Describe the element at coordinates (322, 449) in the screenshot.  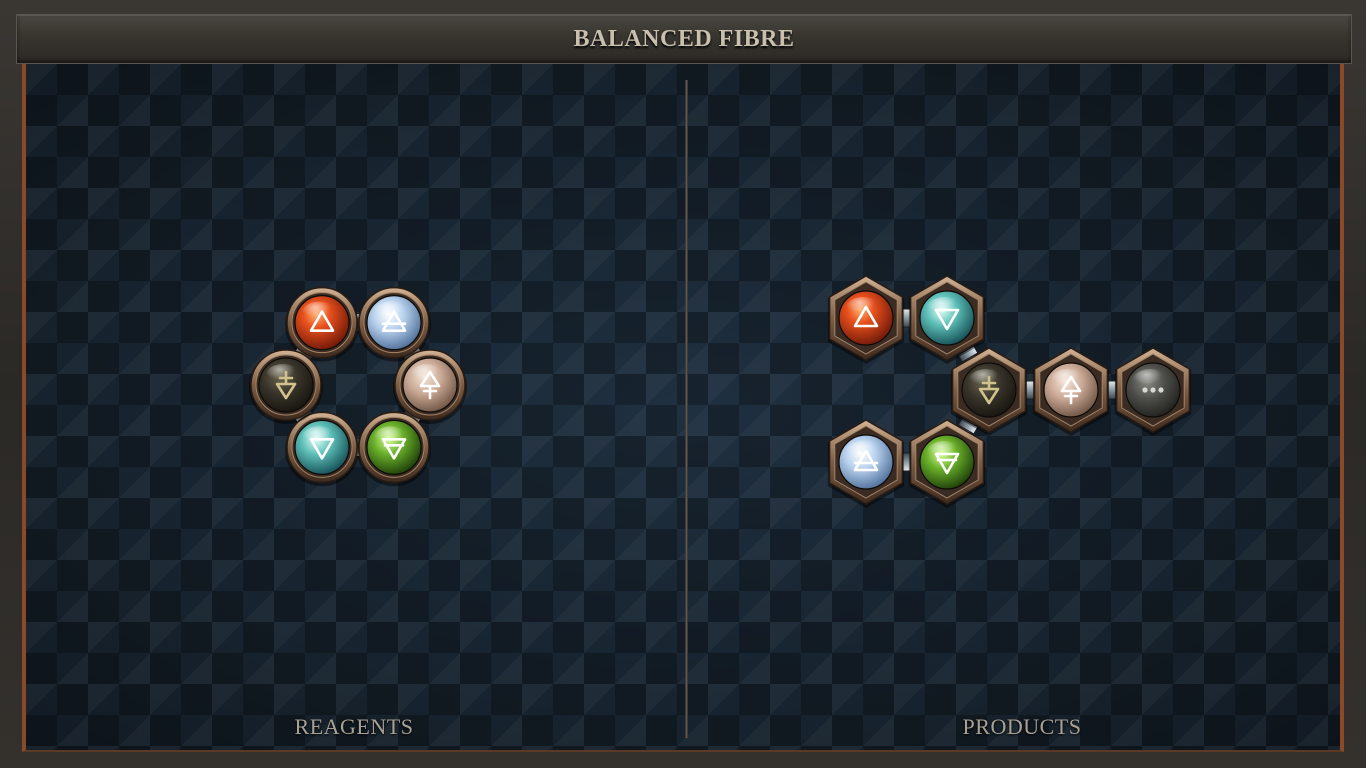
I see `atom-water` at that location.